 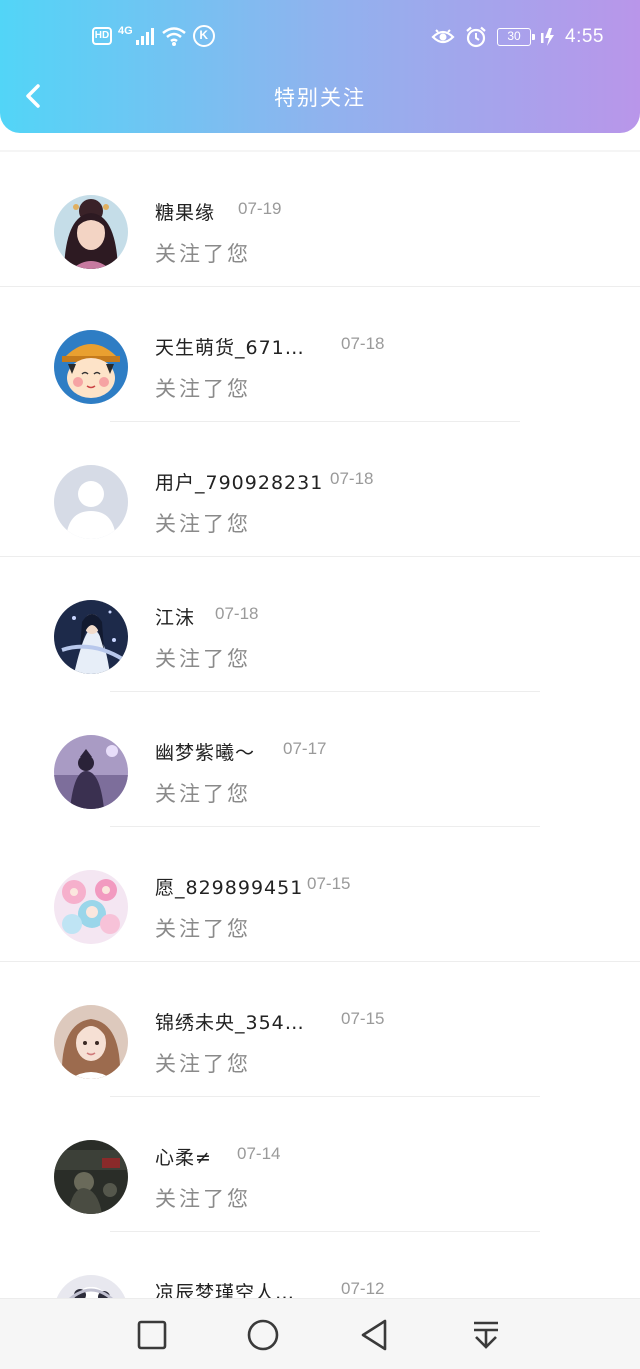 What do you see at coordinates (548, 37) in the screenshot?
I see `charging-icon` at bounding box center [548, 37].